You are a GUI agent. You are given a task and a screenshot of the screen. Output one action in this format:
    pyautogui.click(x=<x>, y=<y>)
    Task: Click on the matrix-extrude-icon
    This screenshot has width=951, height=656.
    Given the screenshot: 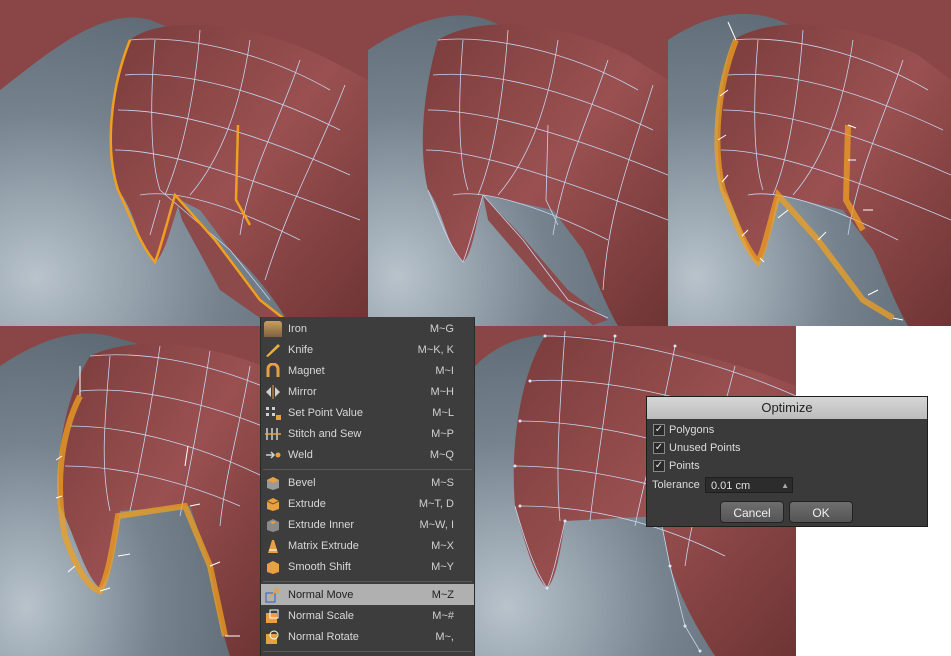 What is the action you would take?
    pyautogui.click(x=273, y=546)
    